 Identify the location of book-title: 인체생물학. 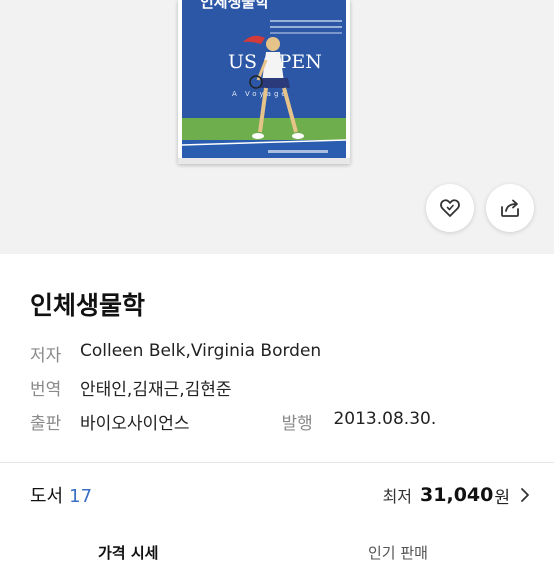
(88, 305).